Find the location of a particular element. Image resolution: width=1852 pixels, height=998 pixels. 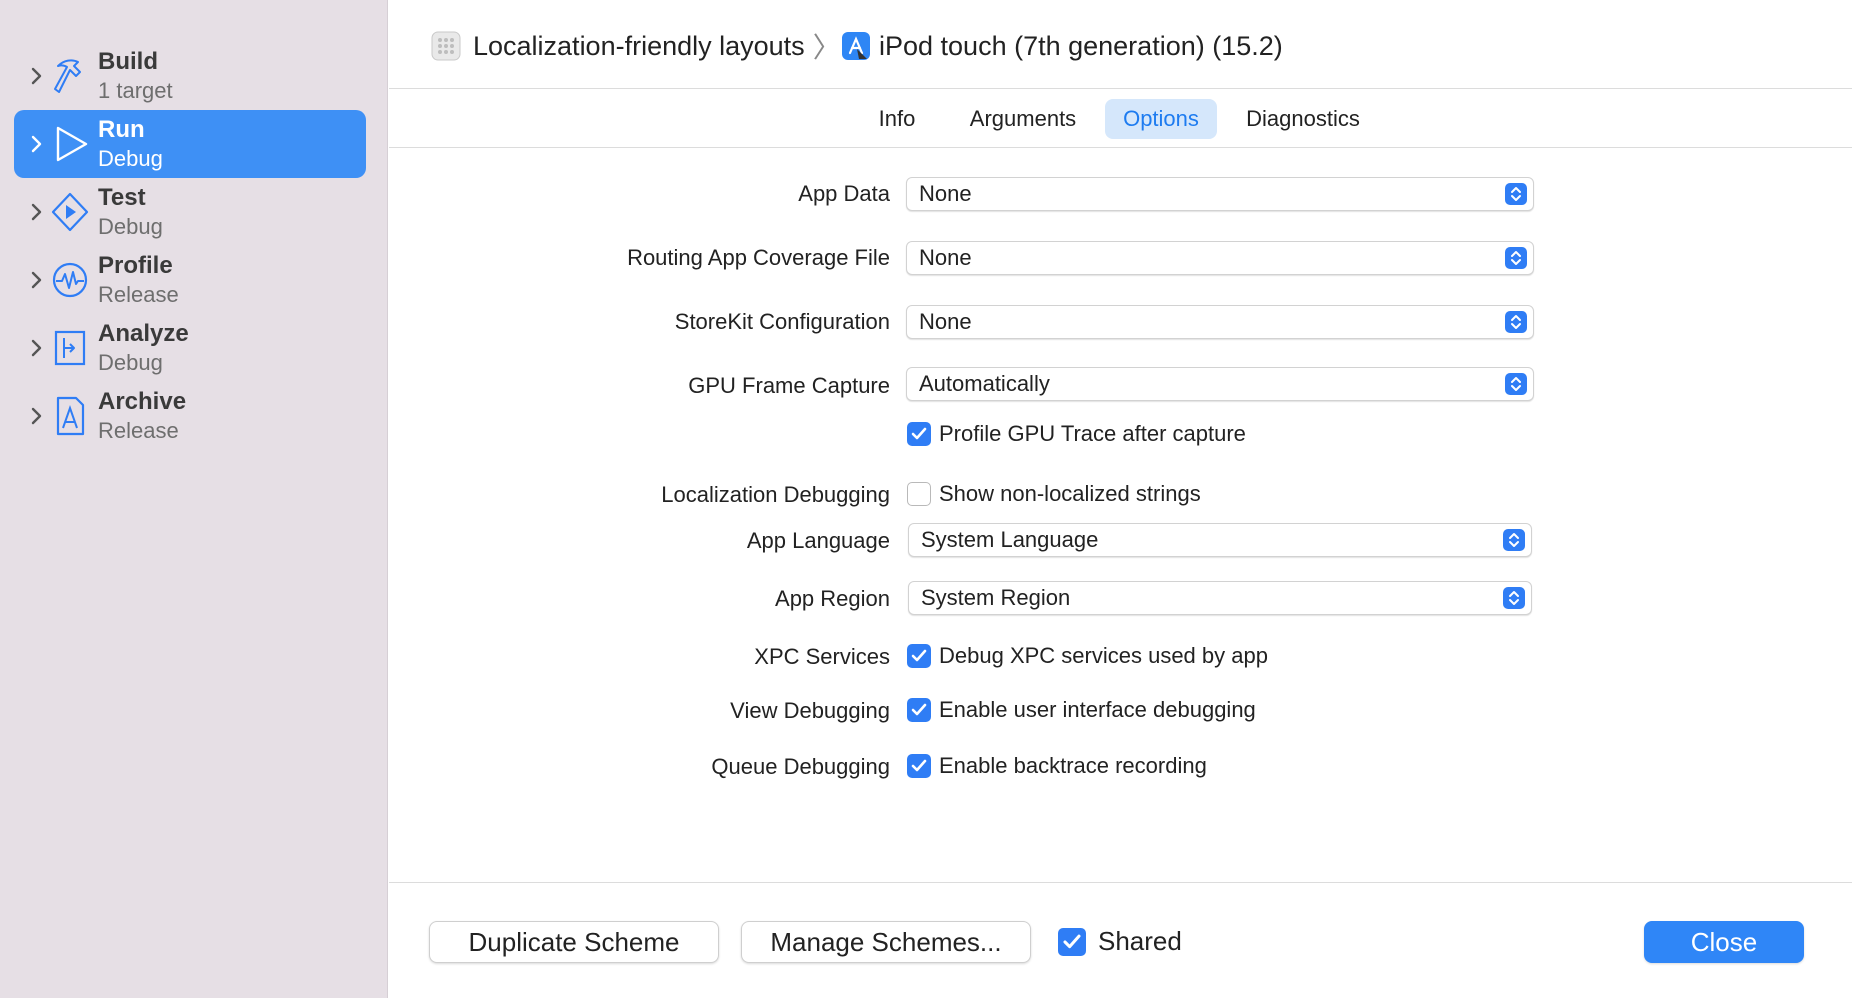

view-debugging-label: View Debugging is located at coordinates (810, 710).